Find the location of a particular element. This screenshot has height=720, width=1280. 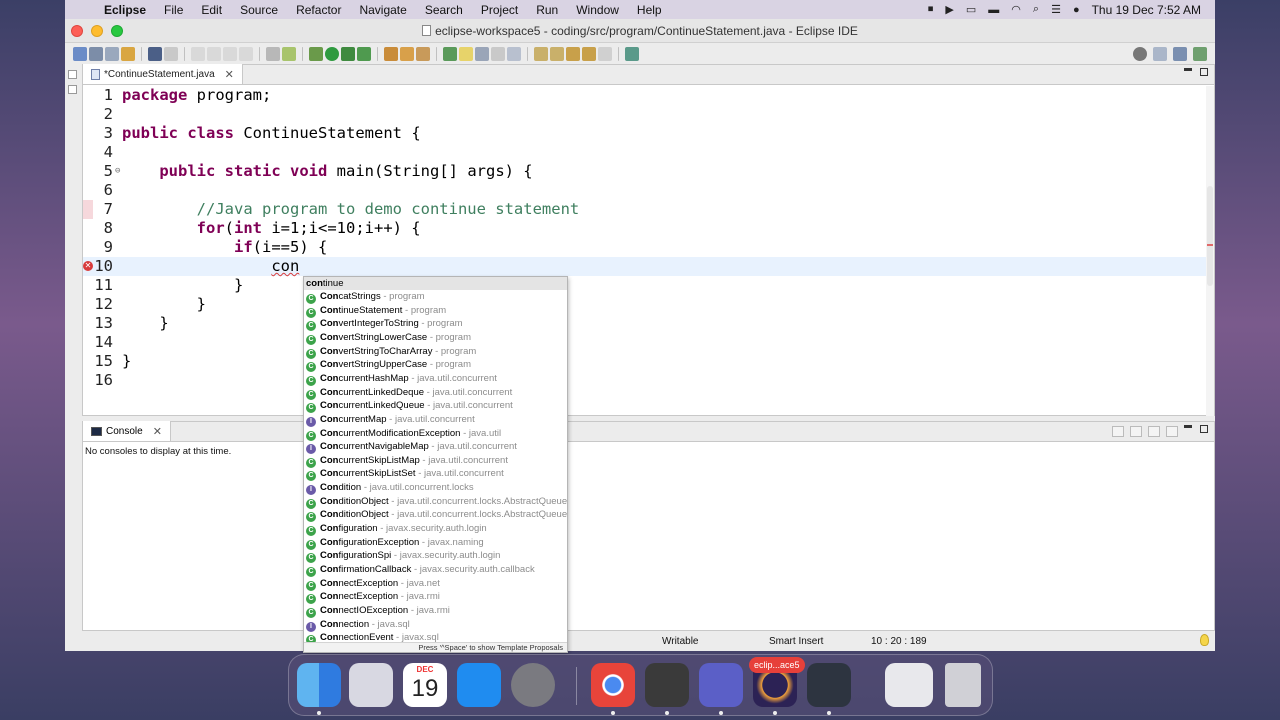

search-task-icon is located at coordinates (450, 53).